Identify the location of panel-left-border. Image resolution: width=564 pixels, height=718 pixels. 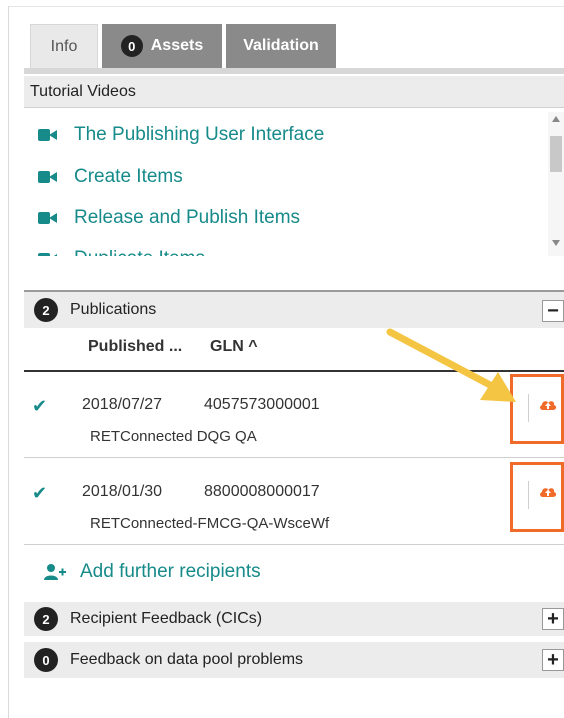
(8, 362).